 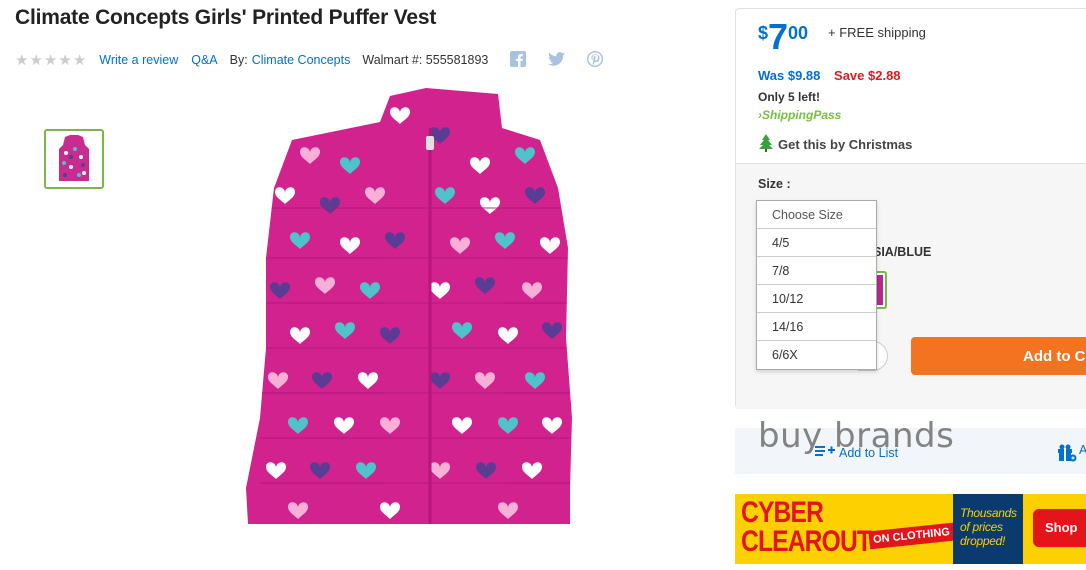 I want to click on product-thumbnail, so click(x=74, y=159).